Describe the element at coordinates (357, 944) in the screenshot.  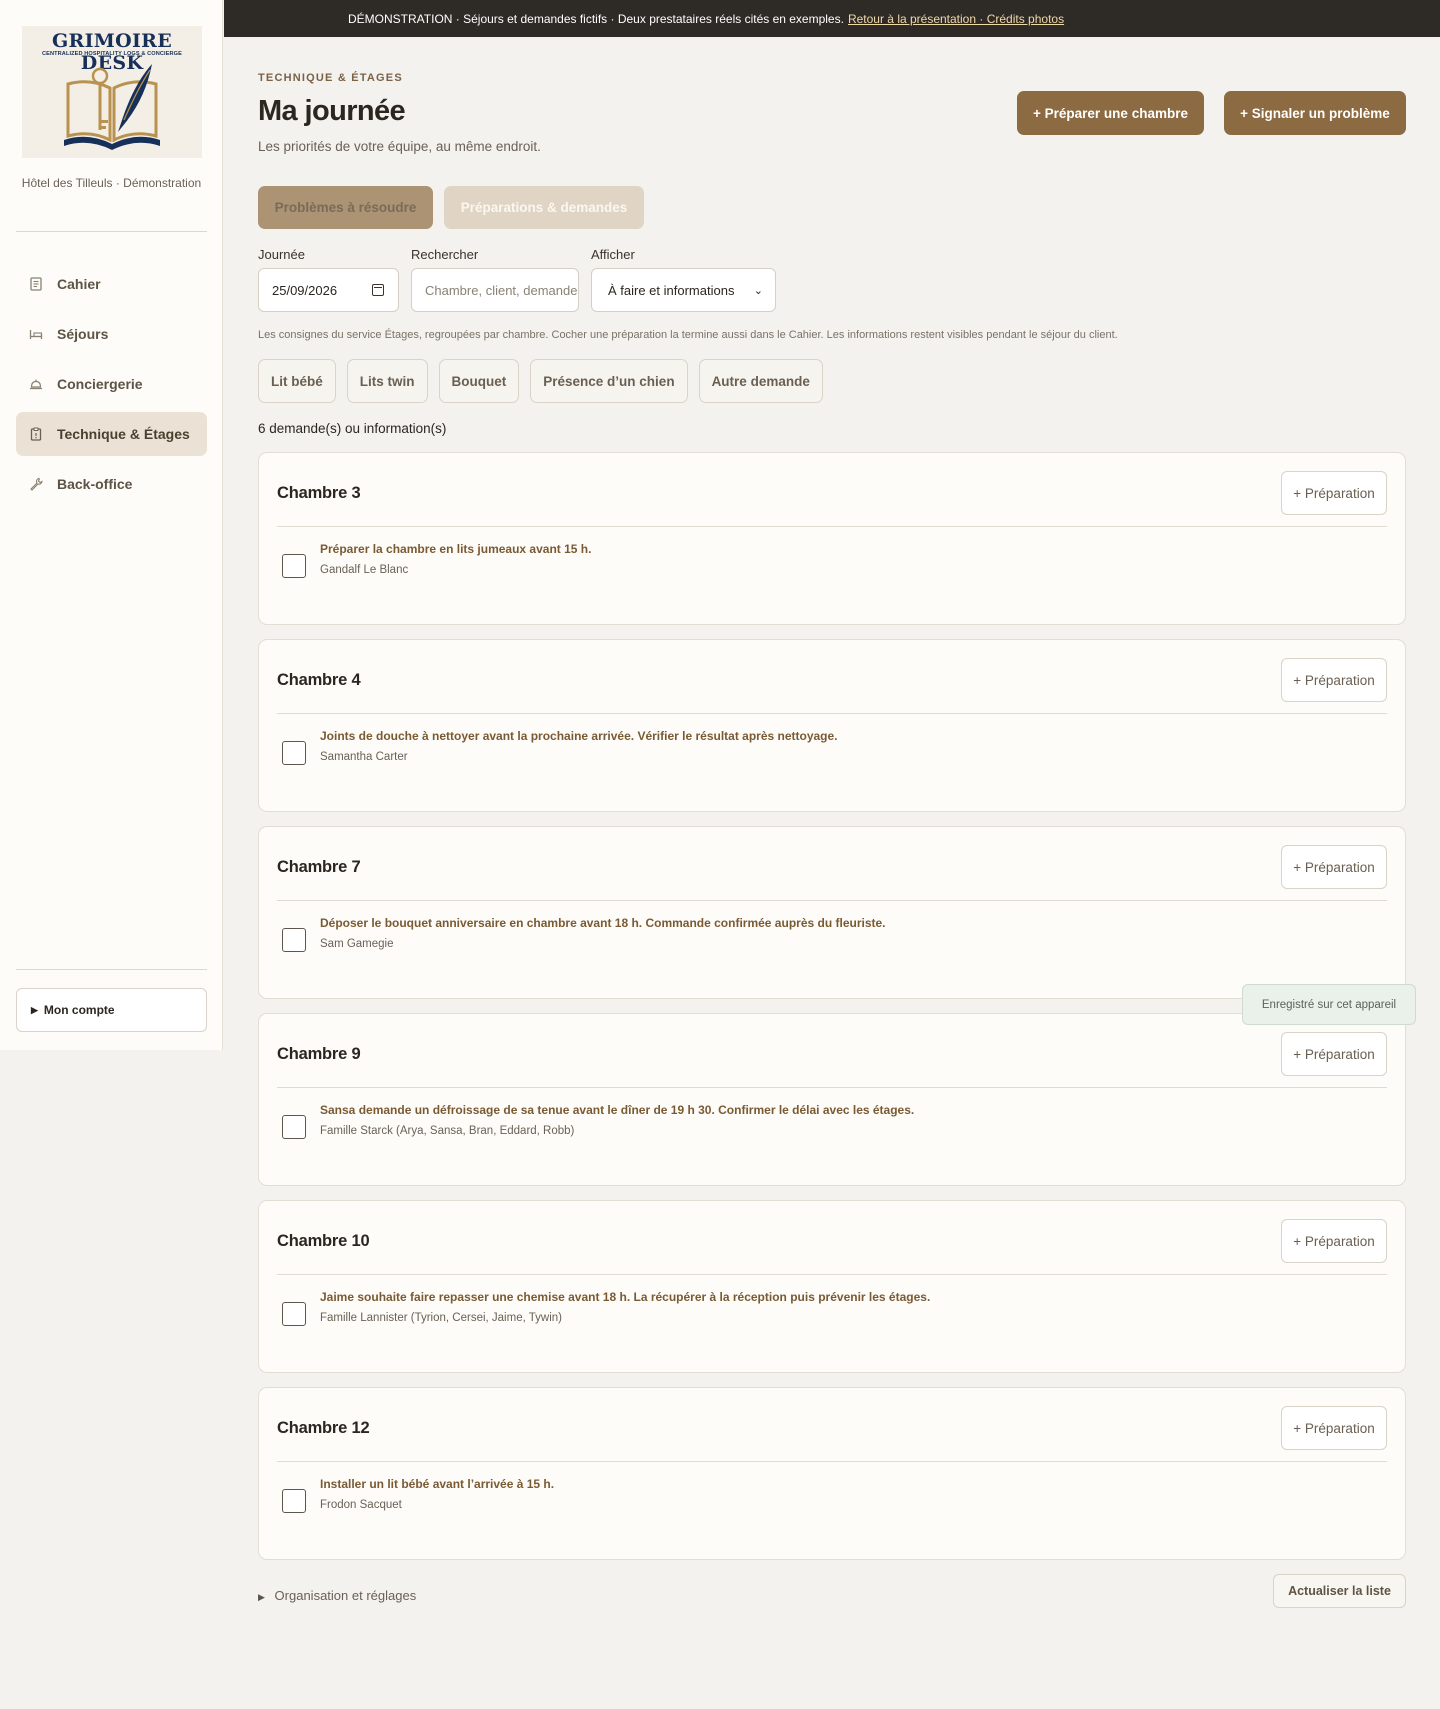
I see `task-guest: Sam Gamegie` at that location.